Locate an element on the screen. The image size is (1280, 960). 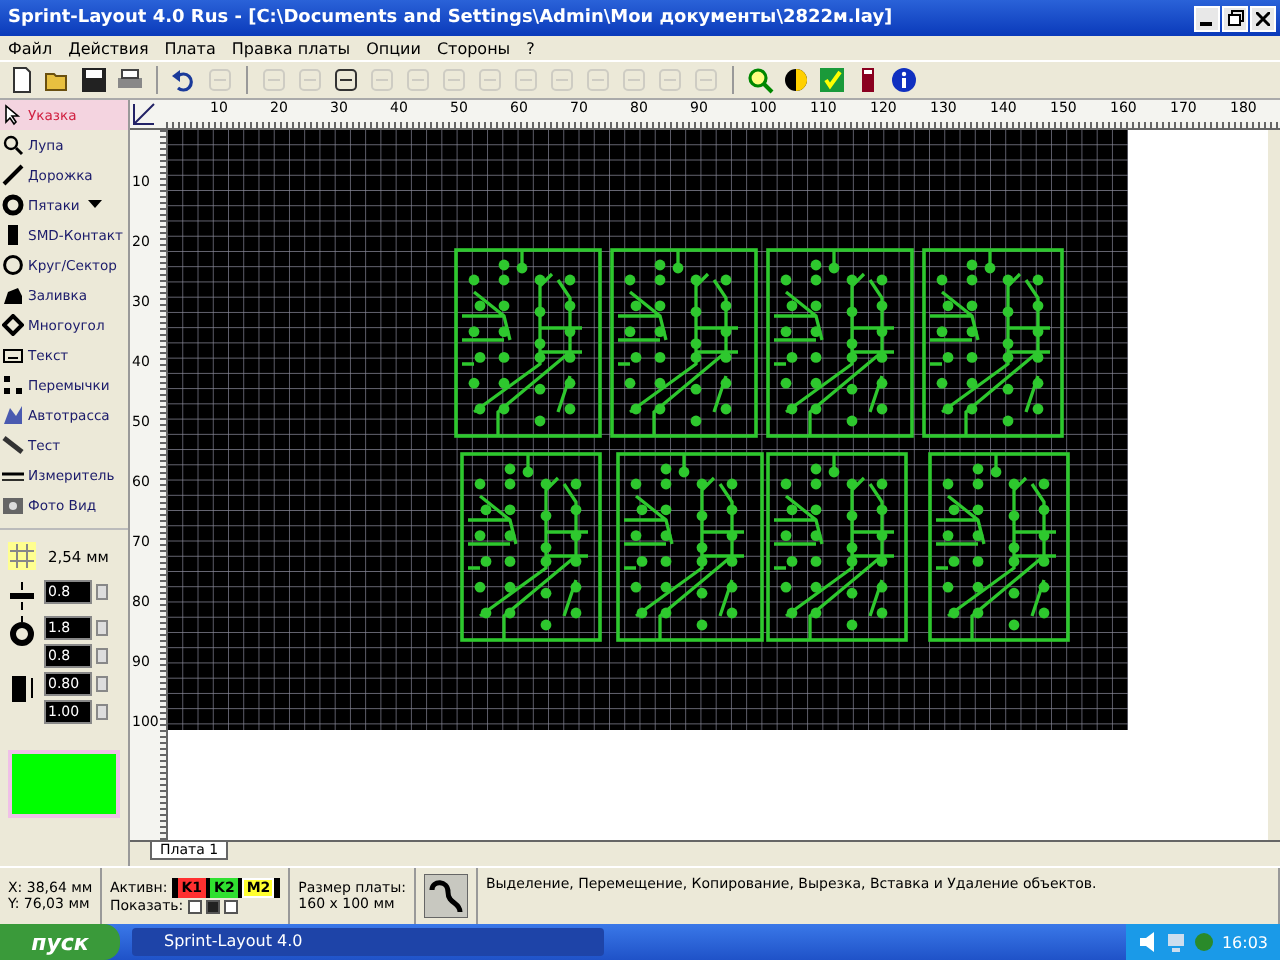
layer-color-swatch is located at coordinates (64, 784).